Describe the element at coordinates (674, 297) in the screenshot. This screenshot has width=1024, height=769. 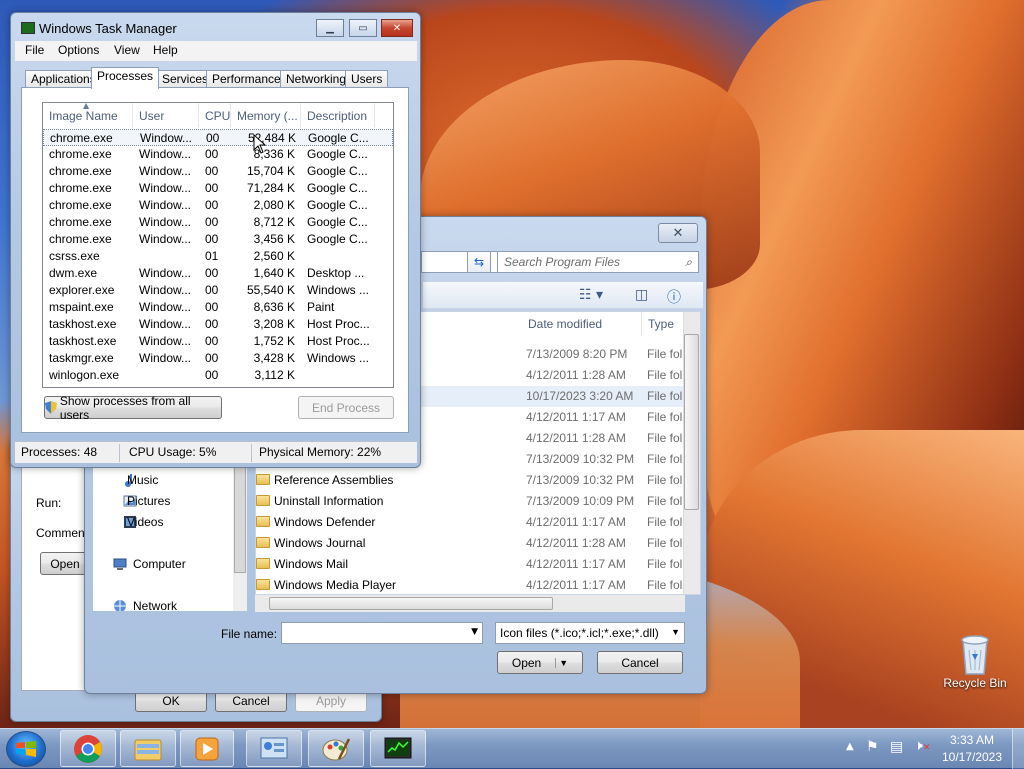
I see `help-icon: ⓘ` at that location.